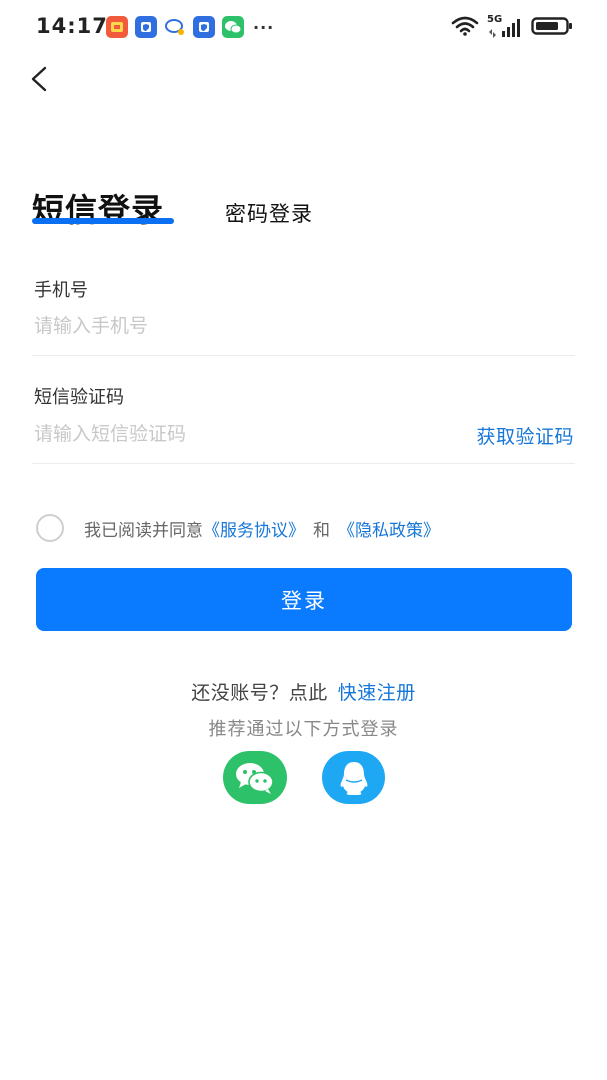 The height and width of the screenshot is (1080, 607). Describe the element at coordinates (321, 531) in the screenshot. I see `agreement-conjunction: 和` at that location.